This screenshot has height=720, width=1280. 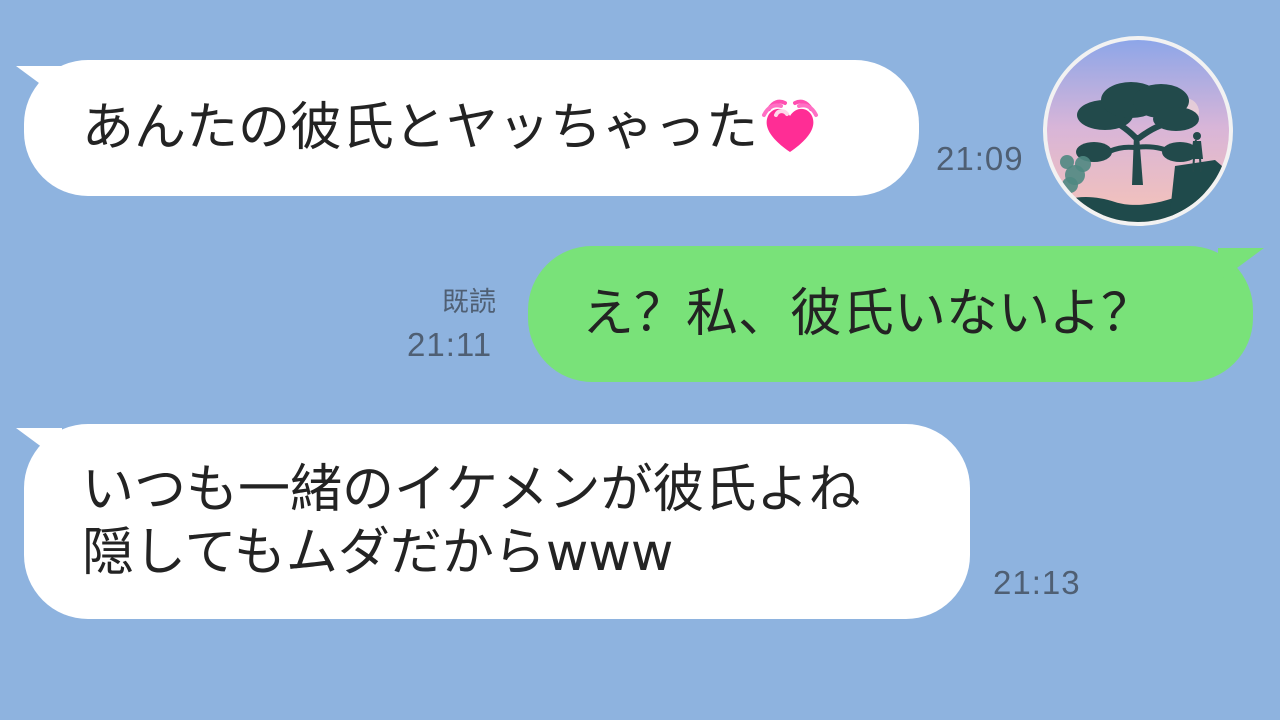 I want to click on message-line: いつも一緒のイケメンが彼氏よね, so click(x=471, y=490).